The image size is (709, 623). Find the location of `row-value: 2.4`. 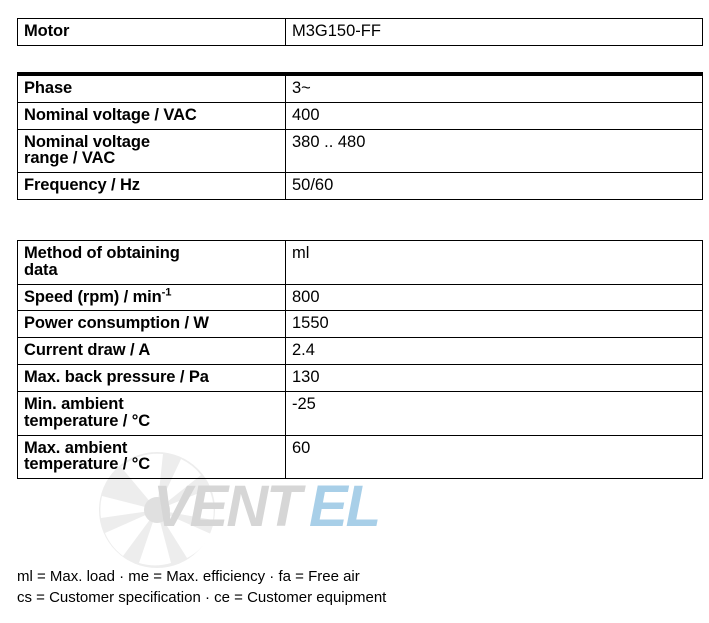

row-value: 2.4 is located at coordinates (494, 351).